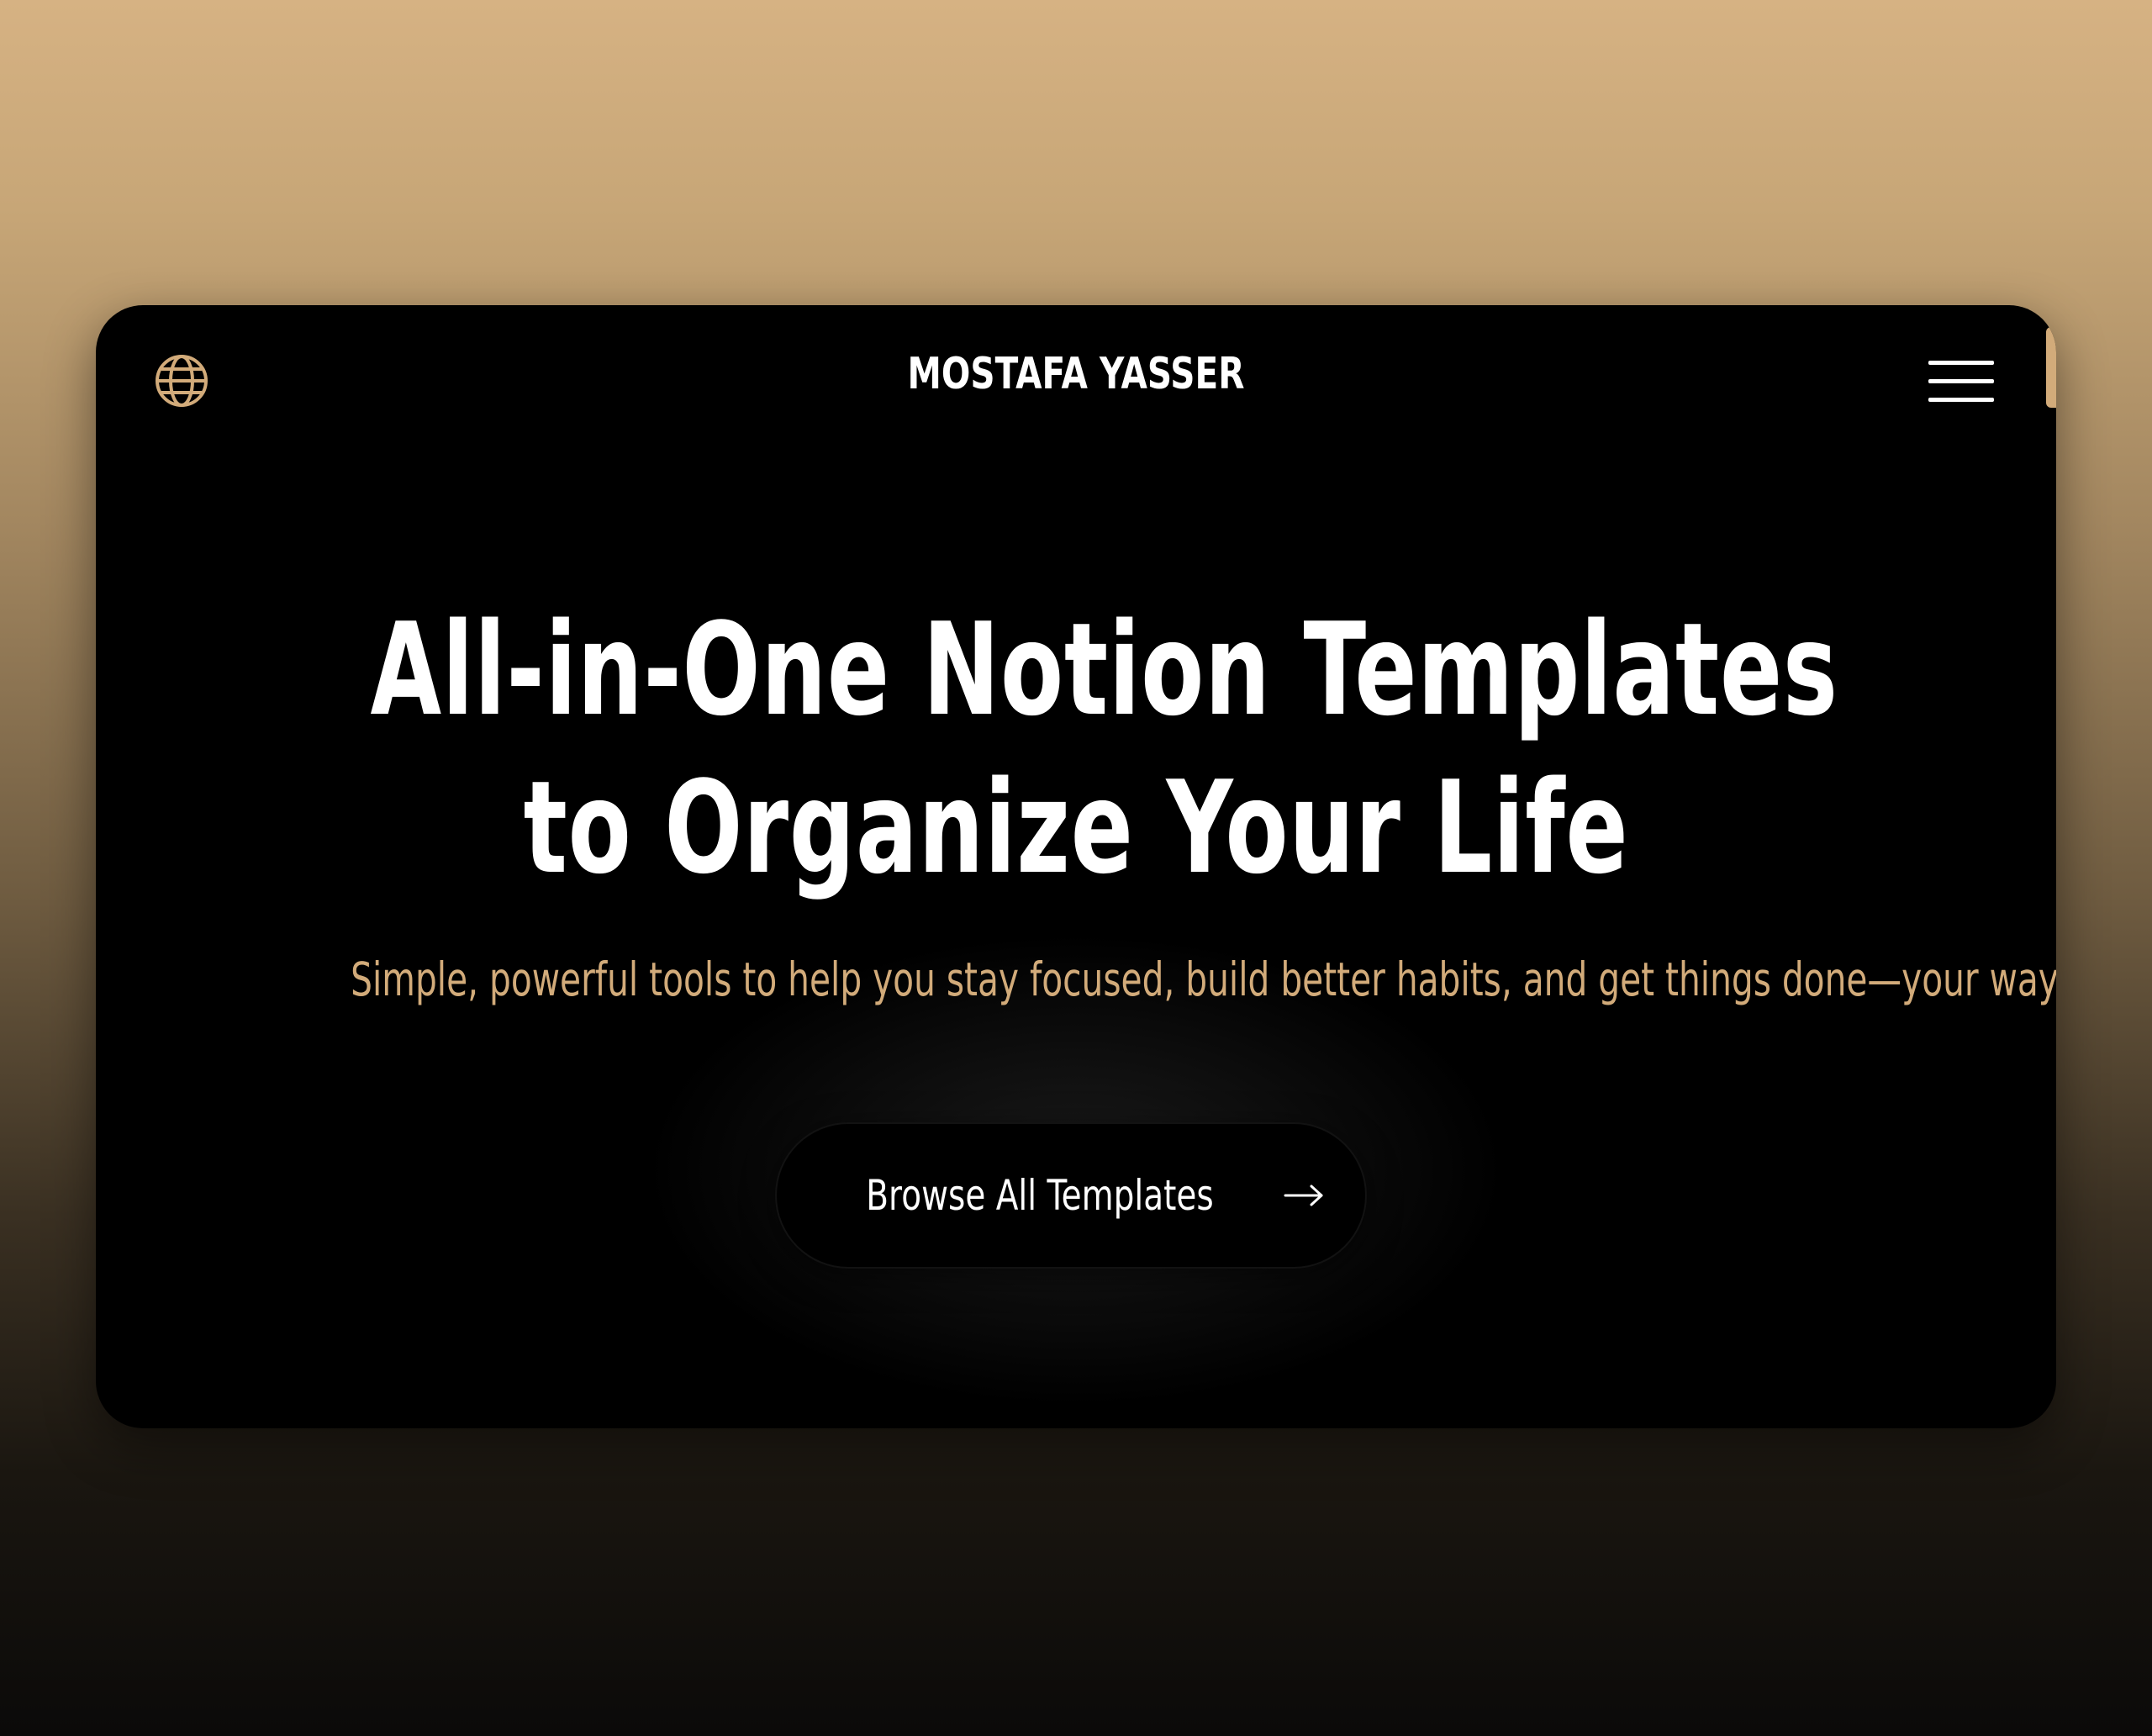  I want to click on browse-all-templates-button: Browse All Templates, so click(1071, 1195).